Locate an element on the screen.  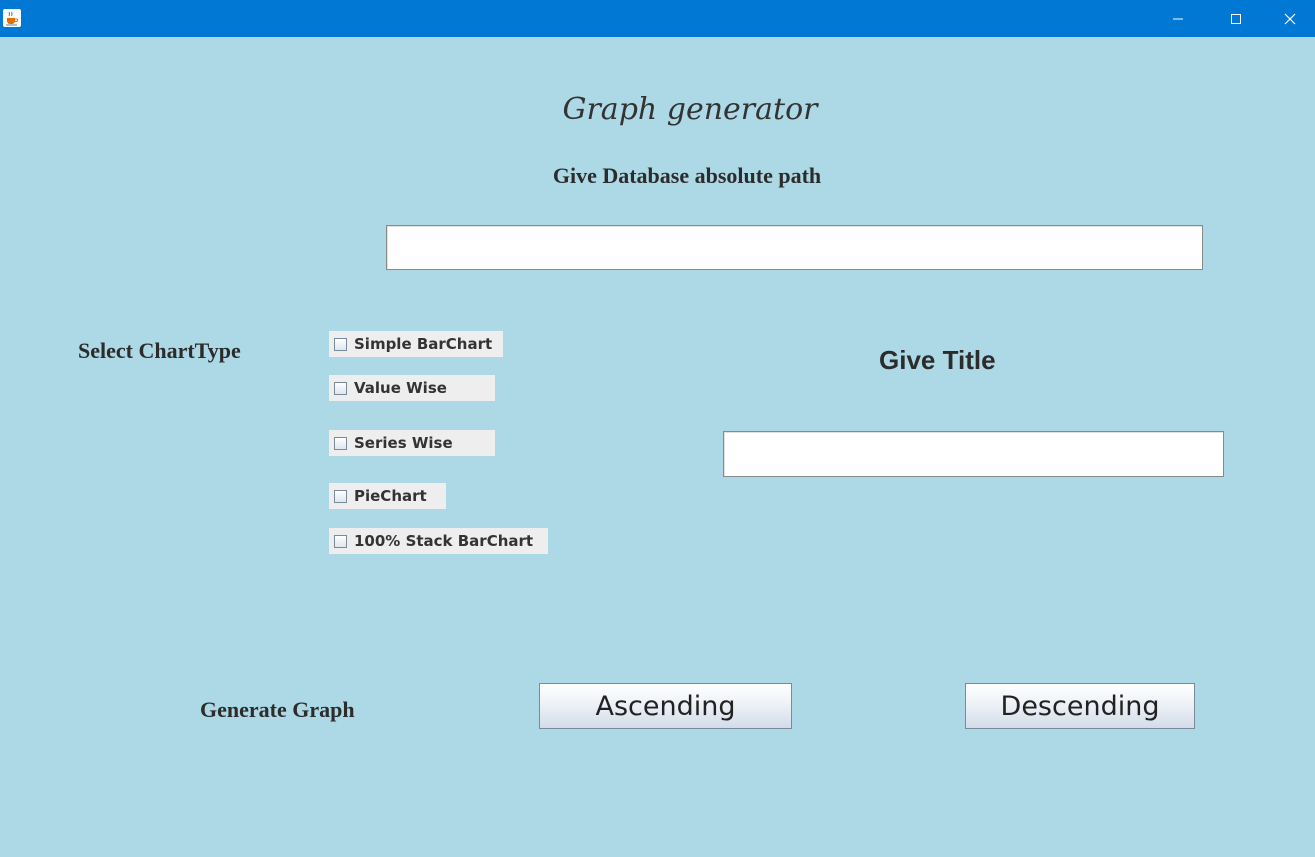
checkbox-label: Series Wise is located at coordinates (403, 443).